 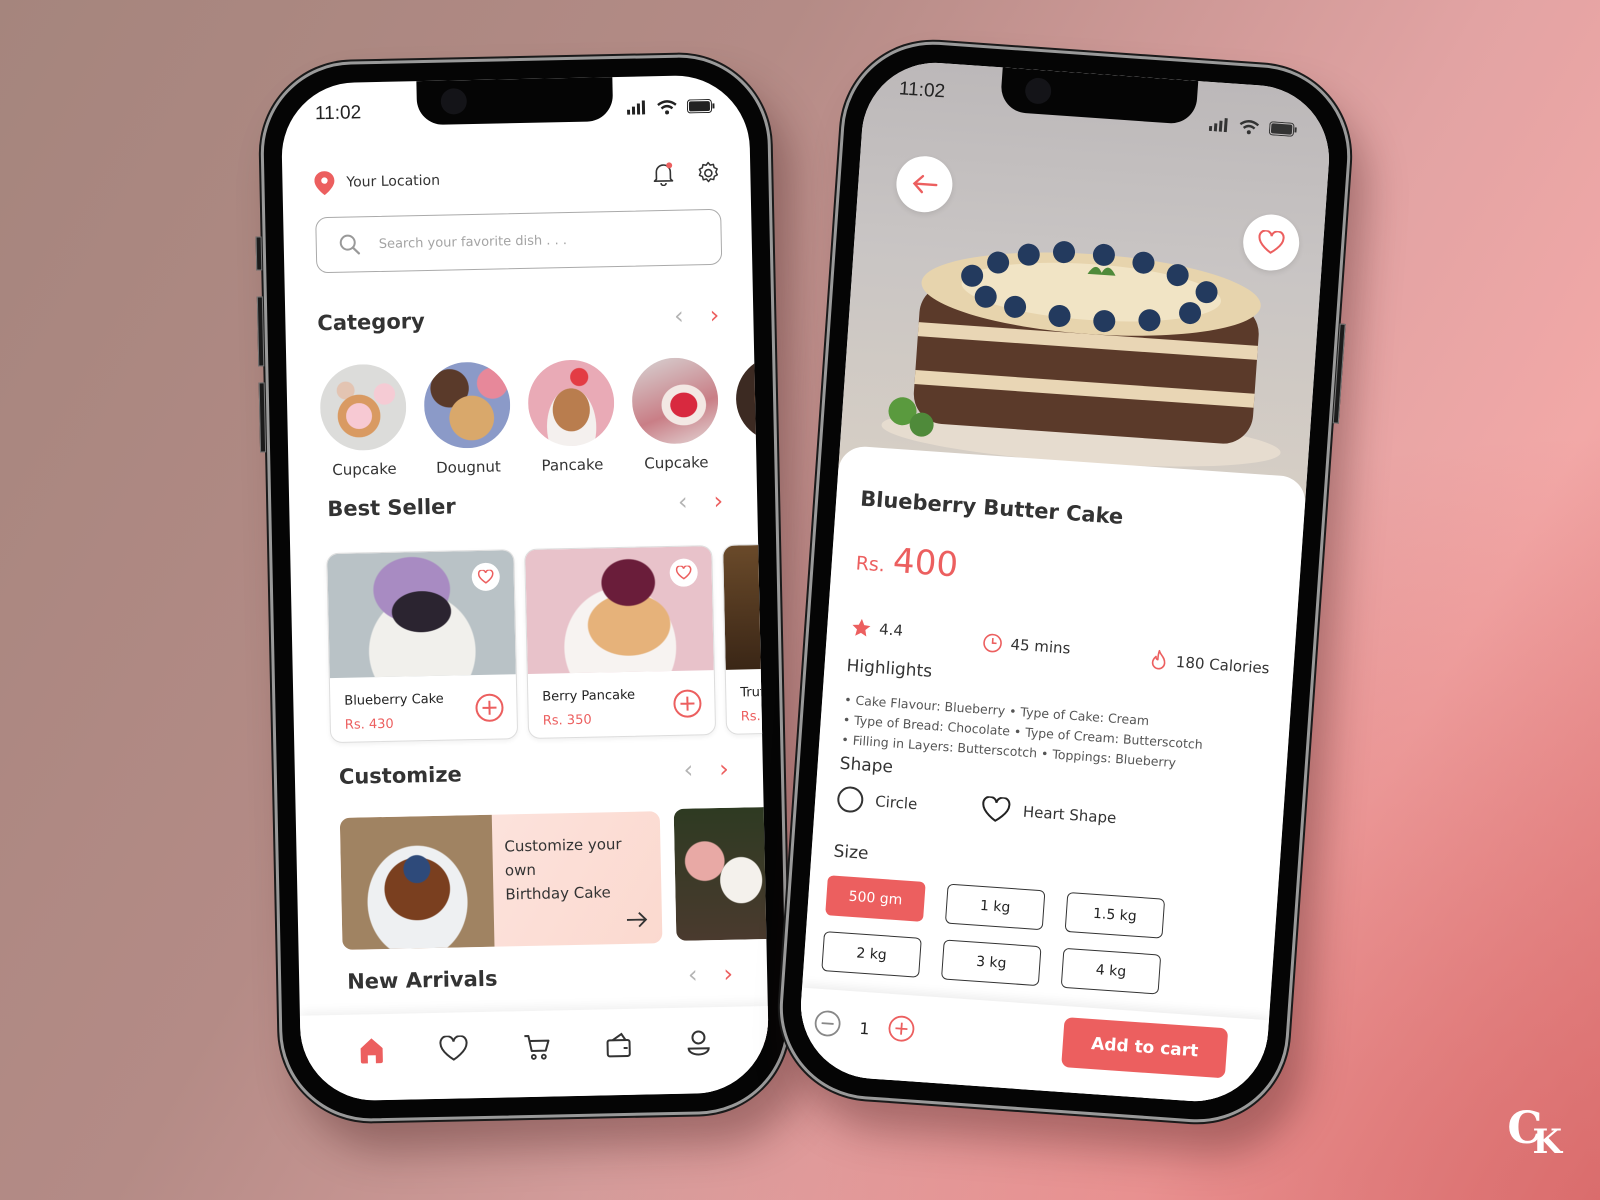 I want to click on quantity-stepper: 1, so click(x=864, y=1028).